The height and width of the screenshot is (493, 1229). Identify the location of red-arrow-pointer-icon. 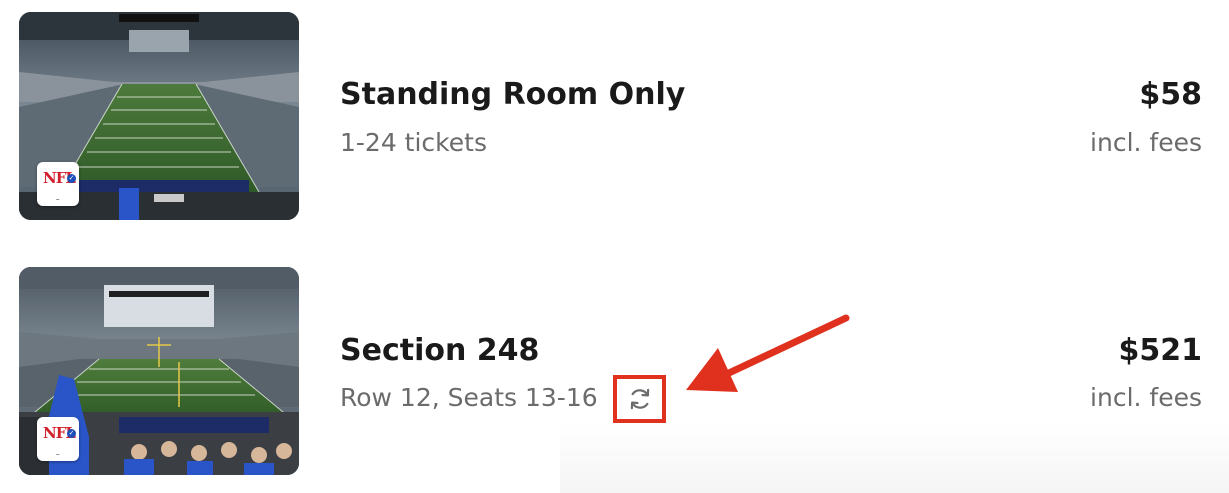
(768, 353).